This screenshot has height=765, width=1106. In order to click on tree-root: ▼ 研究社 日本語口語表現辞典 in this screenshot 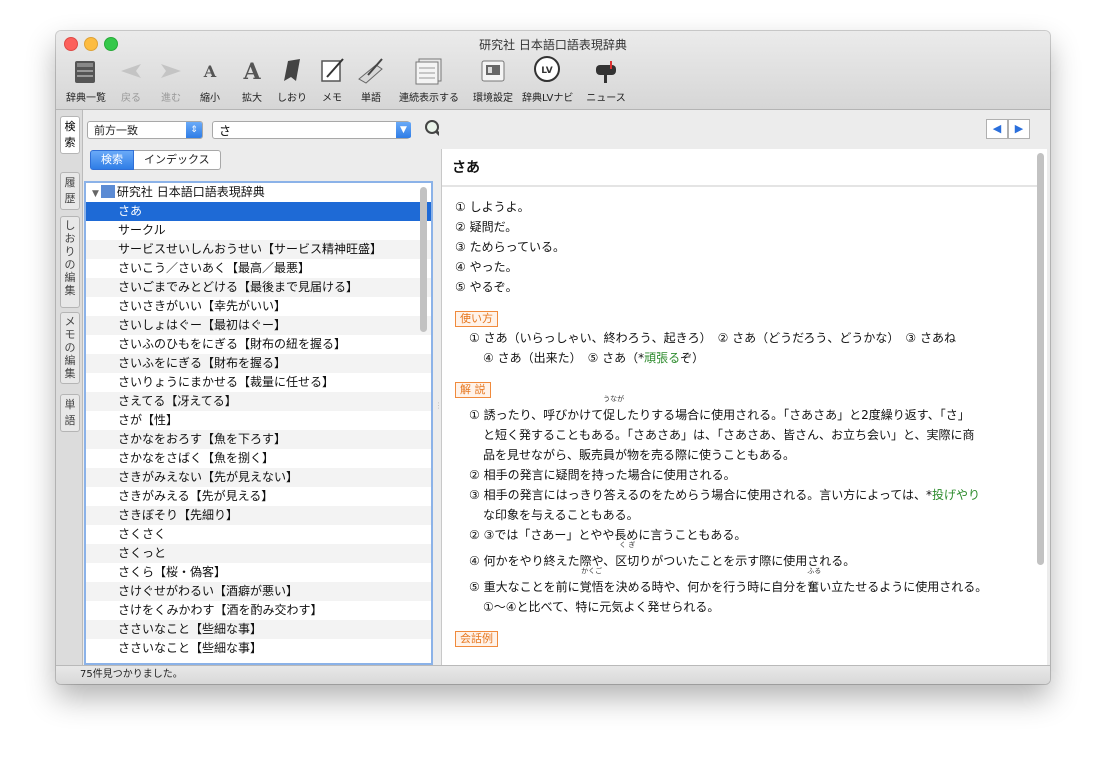, I will do `click(258, 192)`.